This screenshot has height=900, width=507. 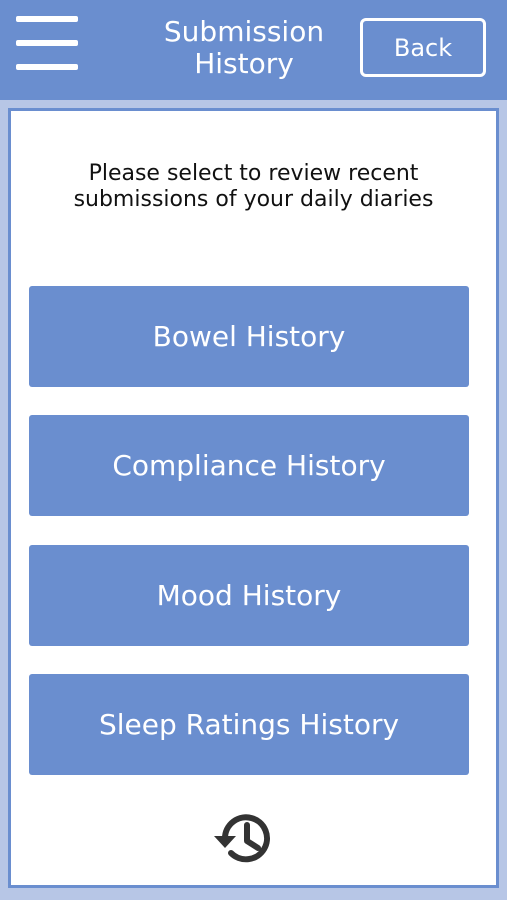 I want to click on page-title: Submission History, so click(x=244, y=48).